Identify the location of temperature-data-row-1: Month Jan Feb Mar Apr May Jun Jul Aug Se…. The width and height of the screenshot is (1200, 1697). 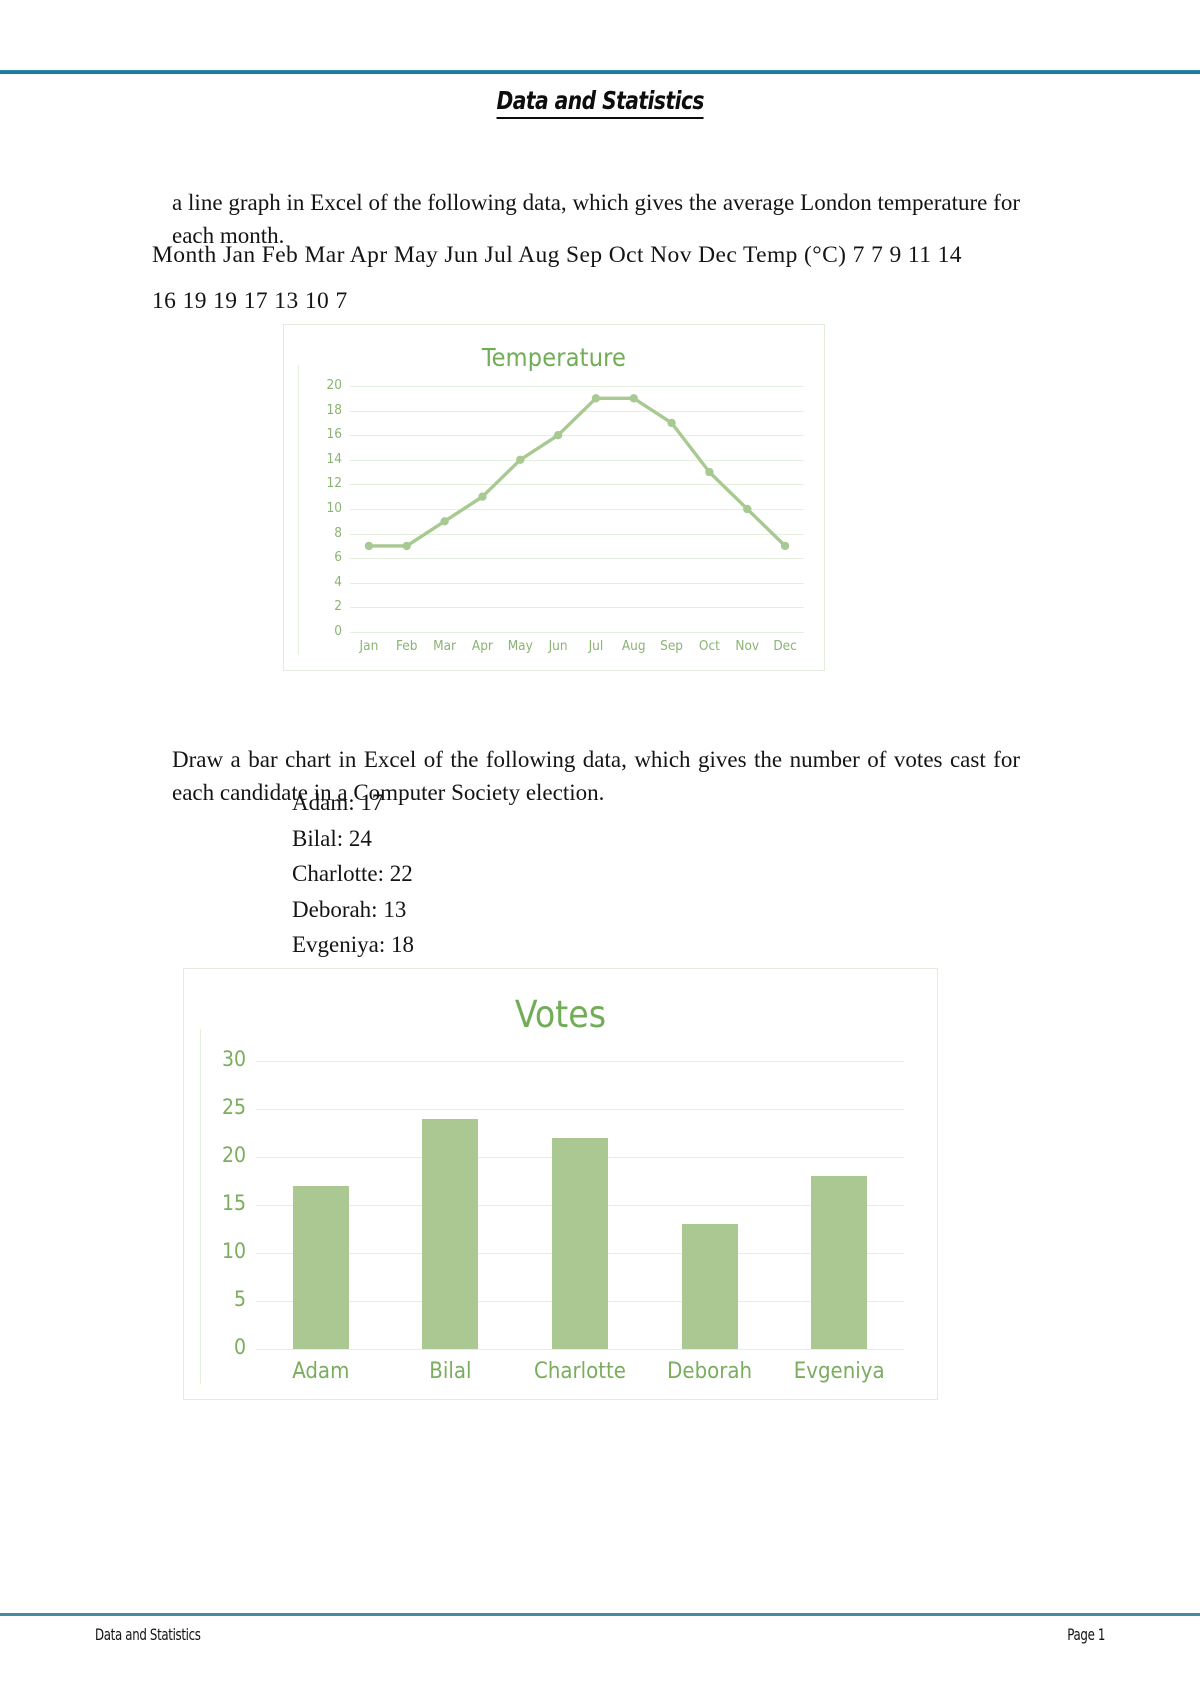
(557, 255).